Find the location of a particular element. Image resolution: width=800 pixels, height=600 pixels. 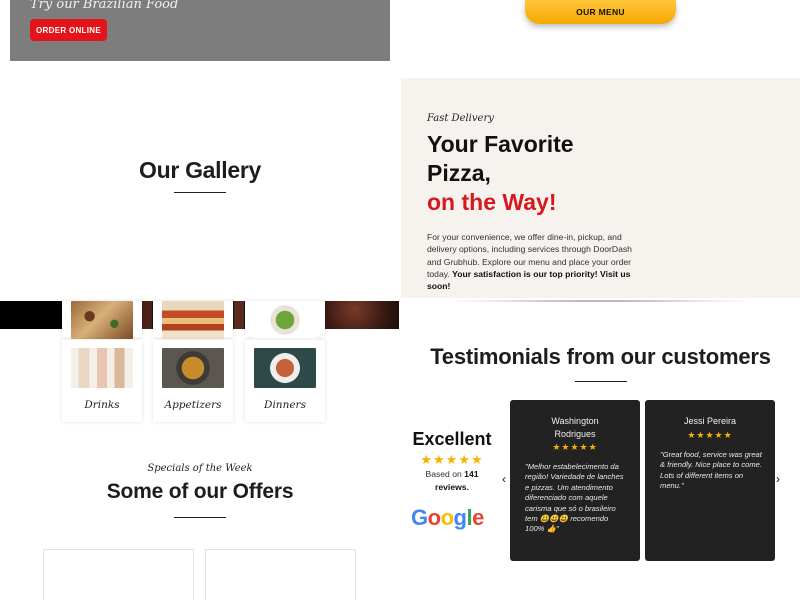

review-count-prefix: Based on is located at coordinates (445, 474).